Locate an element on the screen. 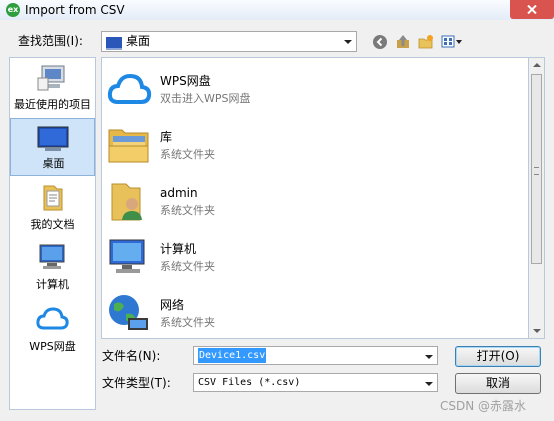 The height and width of the screenshot is (421, 554). place-desktop: 桌面 is located at coordinates (52, 147).